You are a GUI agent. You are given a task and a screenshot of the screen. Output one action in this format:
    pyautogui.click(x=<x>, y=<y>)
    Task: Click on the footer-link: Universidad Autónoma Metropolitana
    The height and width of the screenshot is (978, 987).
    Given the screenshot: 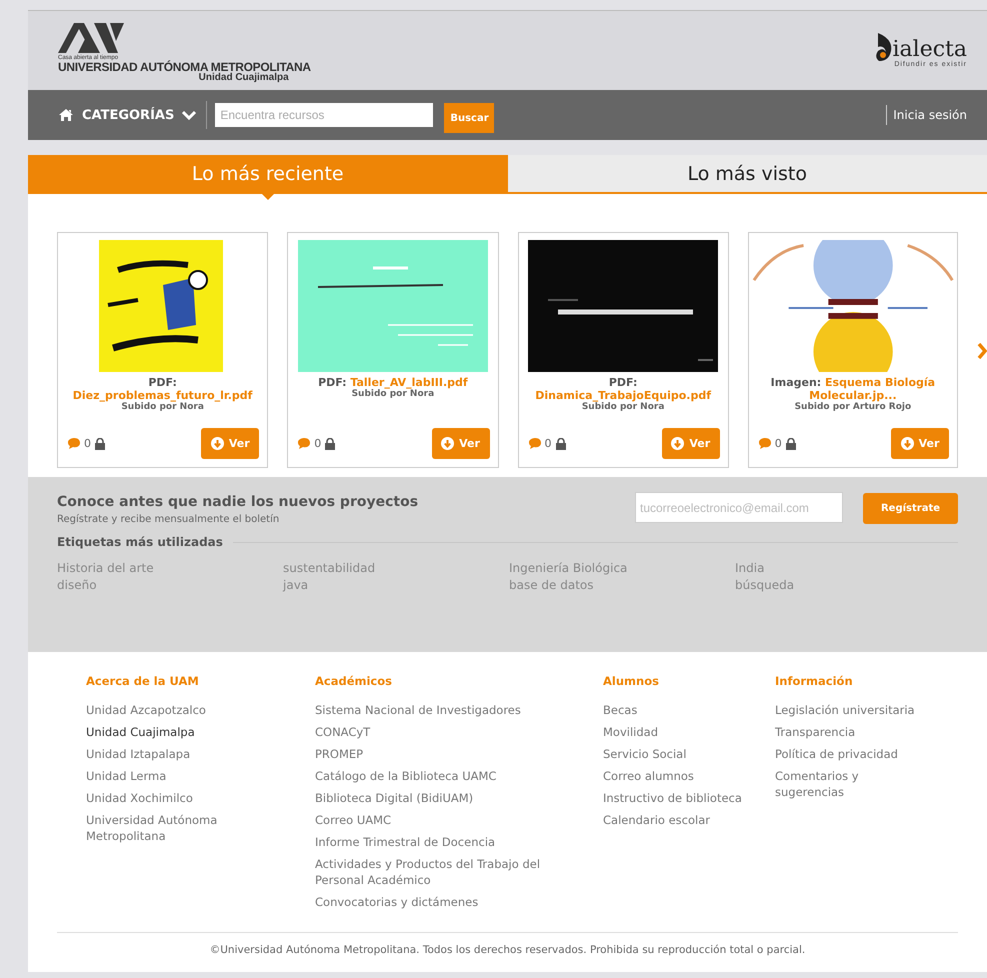 What is the action you would take?
    pyautogui.click(x=161, y=828)
    